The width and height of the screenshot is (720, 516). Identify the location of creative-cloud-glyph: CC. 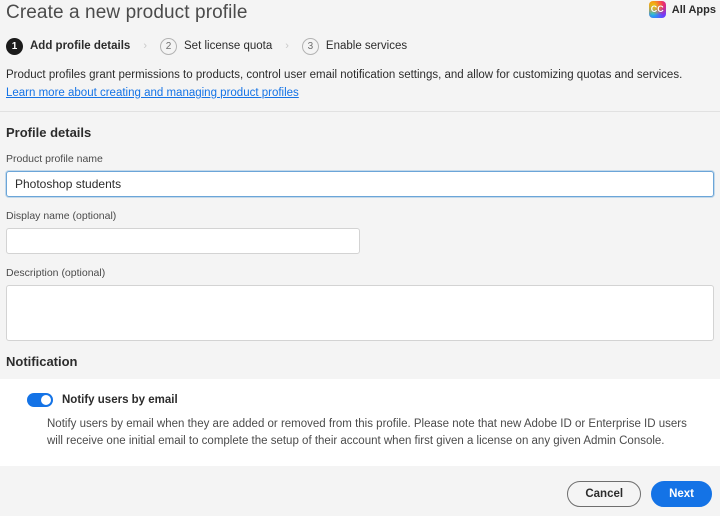
(657, 9).